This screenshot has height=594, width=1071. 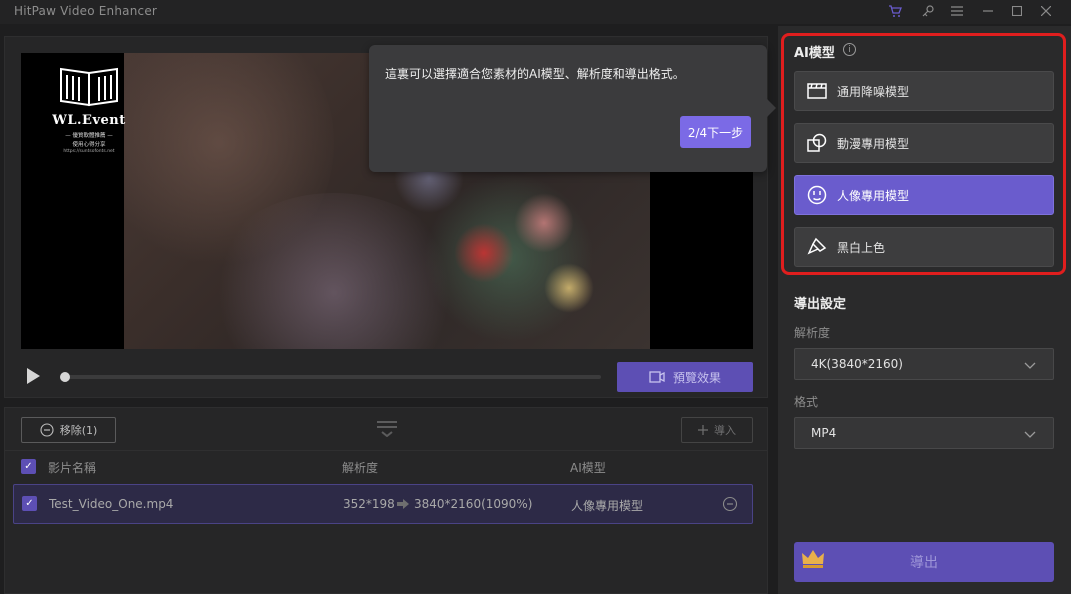 I want to click on guide-tooltip-text: 這裏可以選擇適合您素材的AI模型、解析度和導出格式。, so click(x=535, y=74).